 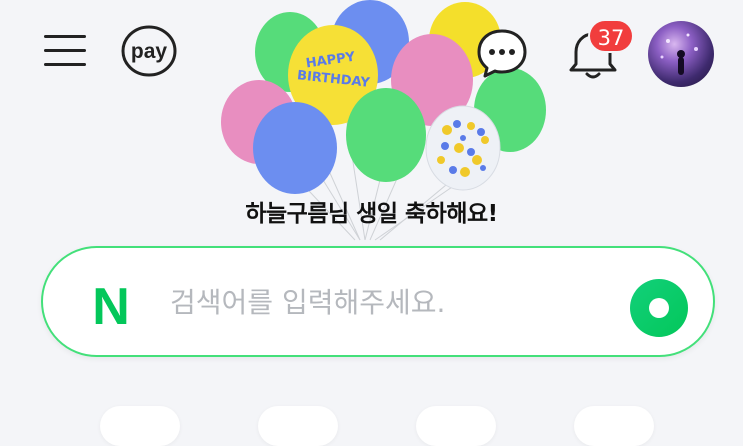 I want to click on pay-icon: pay, so click(x=149, y=51).